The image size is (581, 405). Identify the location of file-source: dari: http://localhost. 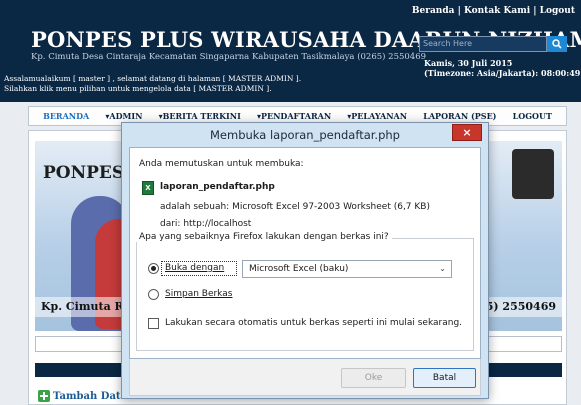
(206, 224).